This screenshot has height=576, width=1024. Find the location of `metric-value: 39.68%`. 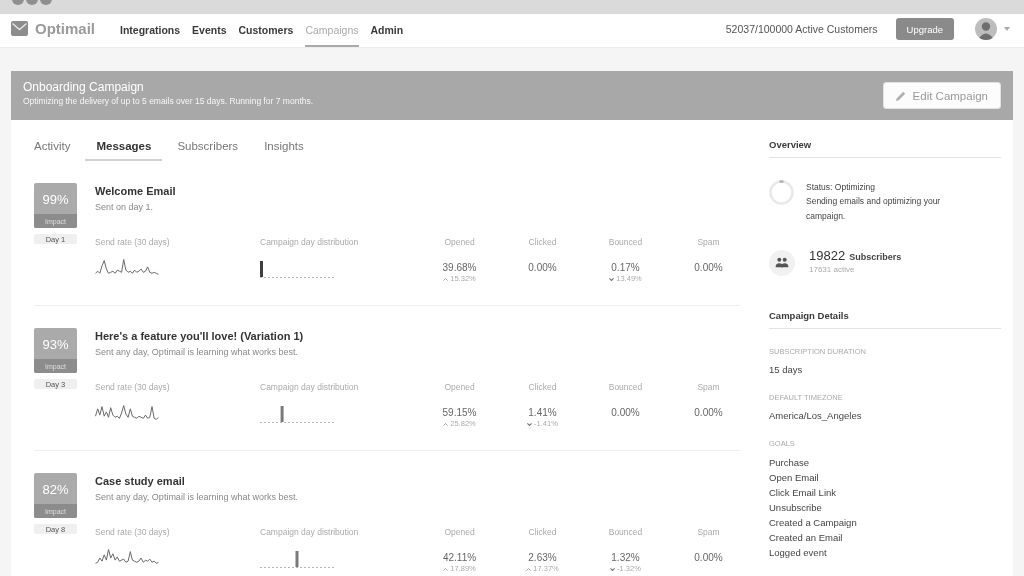

metric-value: 39.68% is located at coordinates (459, 267).